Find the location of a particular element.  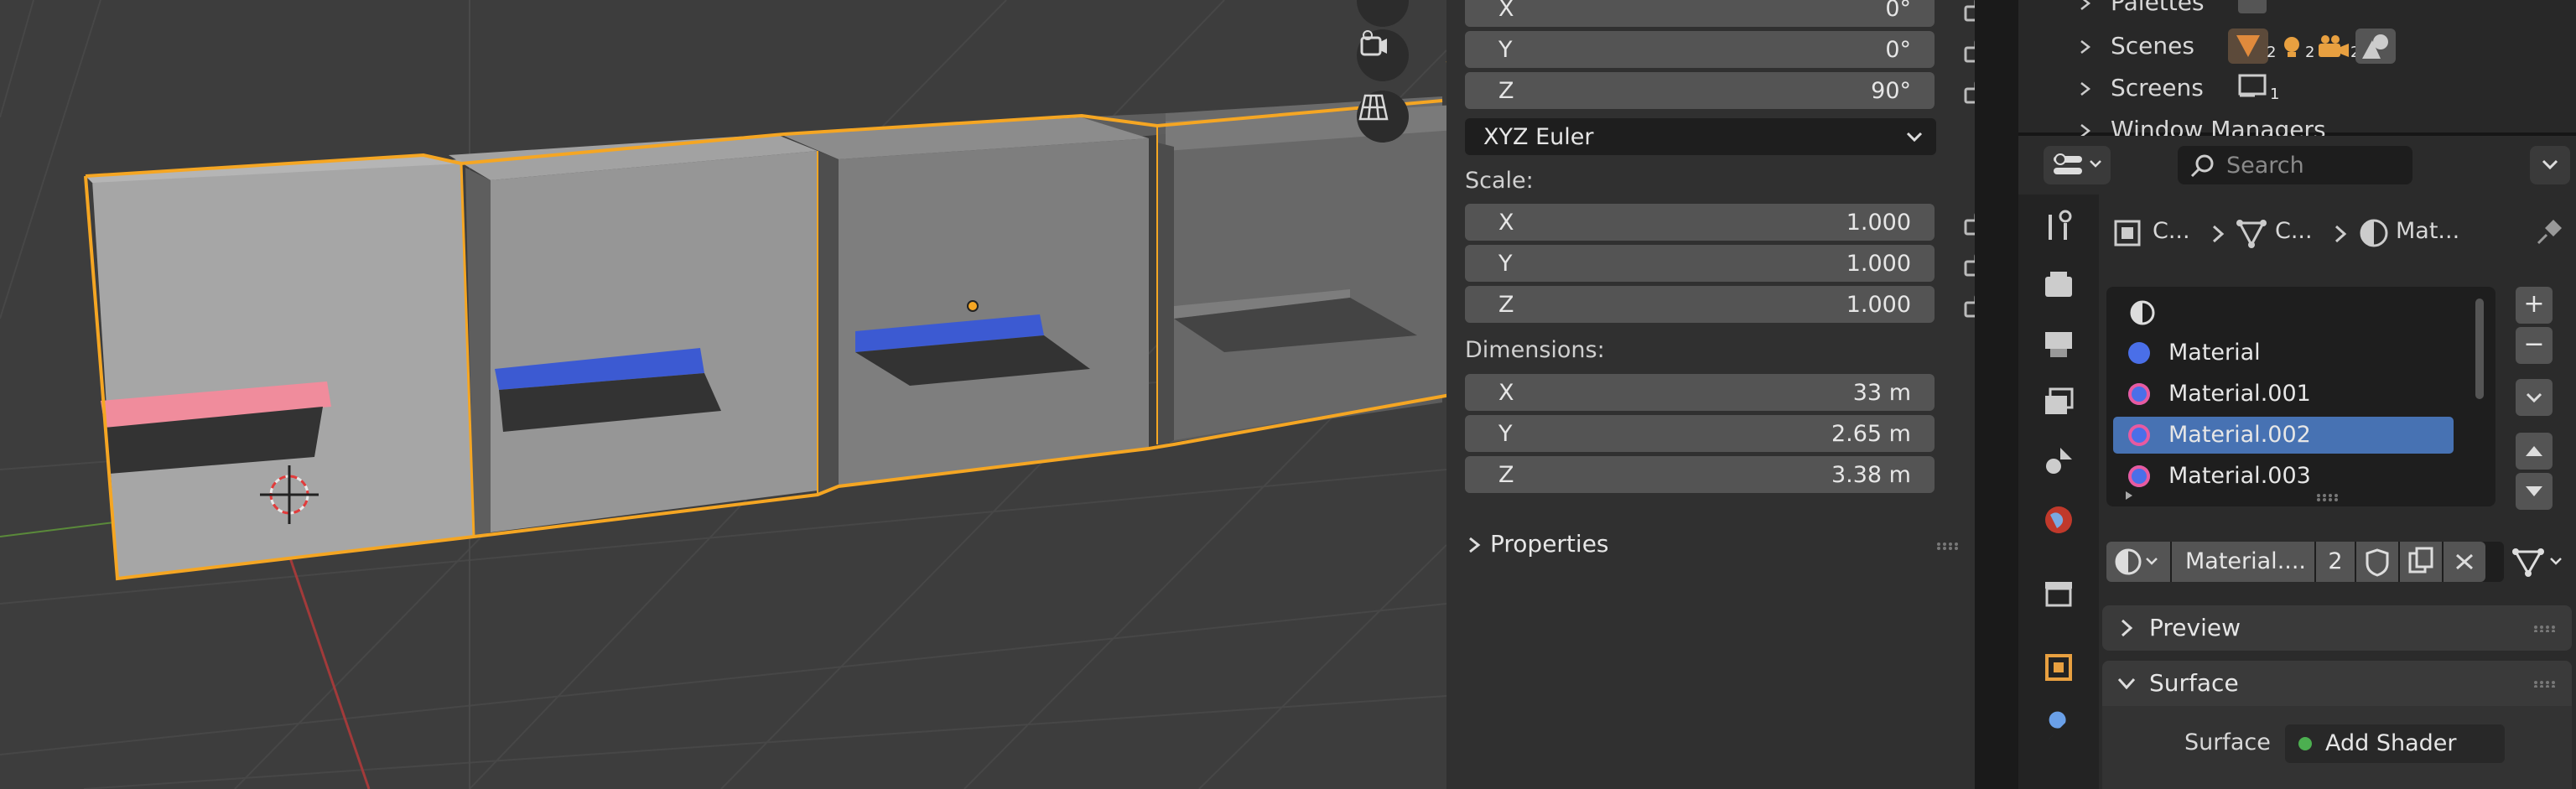

rotation-z-field: Z 90° is located at coordinates (1700, 90).